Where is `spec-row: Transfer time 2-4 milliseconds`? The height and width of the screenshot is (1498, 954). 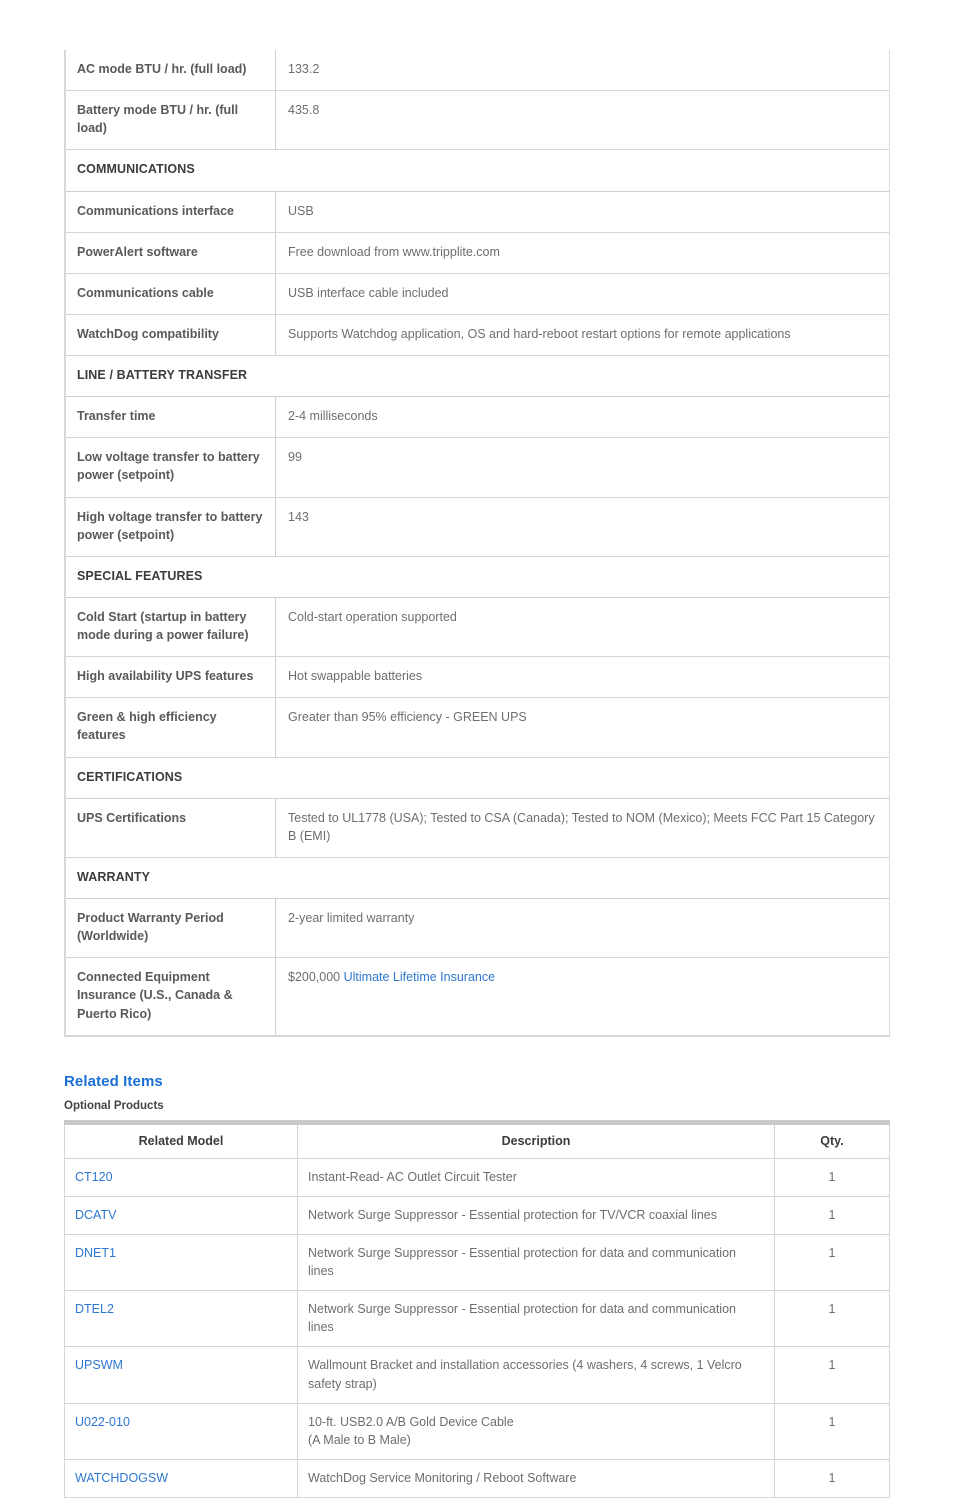 spec-row: Transfer time 2-4 milliseconds is located at coordinates (477, 417).